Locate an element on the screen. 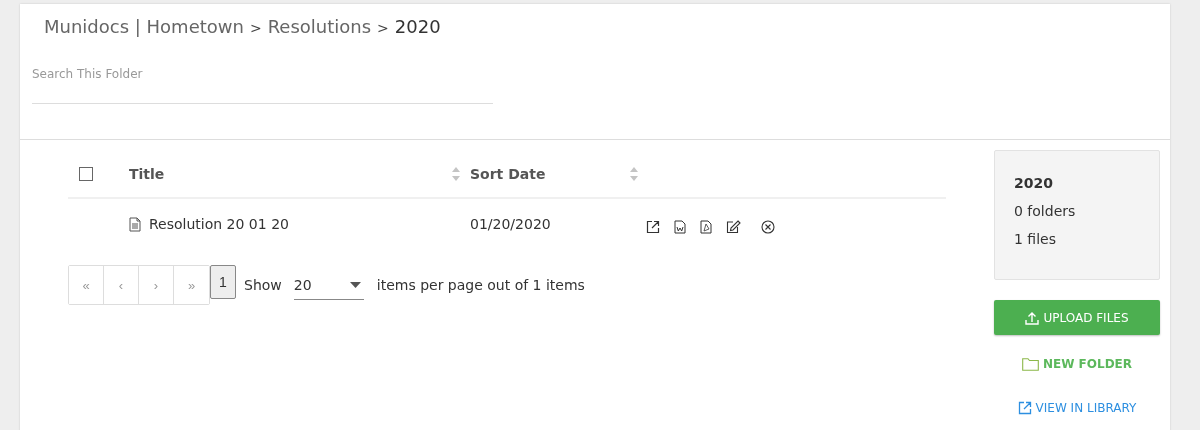  word-document-icon is located at coordinates (680, 227).